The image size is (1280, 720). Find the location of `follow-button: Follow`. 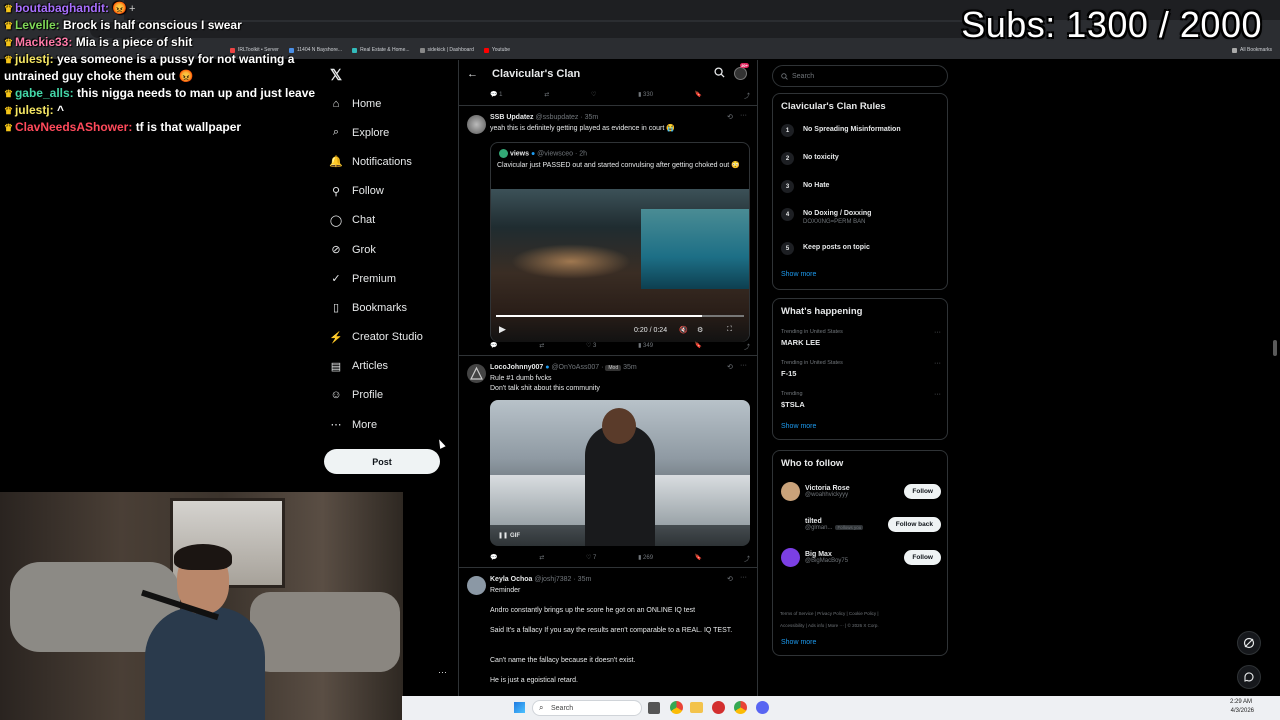

follow-button: Follow is located at coordinates (922, 491).